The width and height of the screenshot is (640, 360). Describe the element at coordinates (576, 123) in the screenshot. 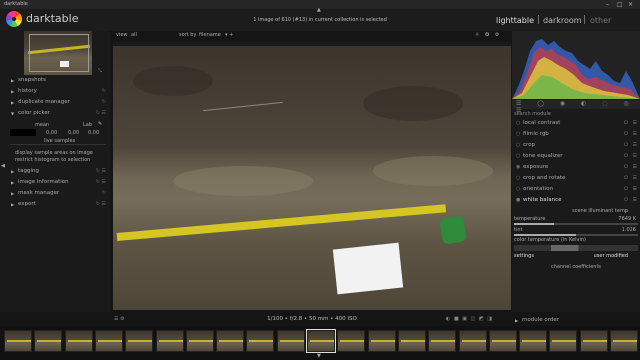

I see `module-local-contrast: ○ local contrast ⏻ ☰` at that location.